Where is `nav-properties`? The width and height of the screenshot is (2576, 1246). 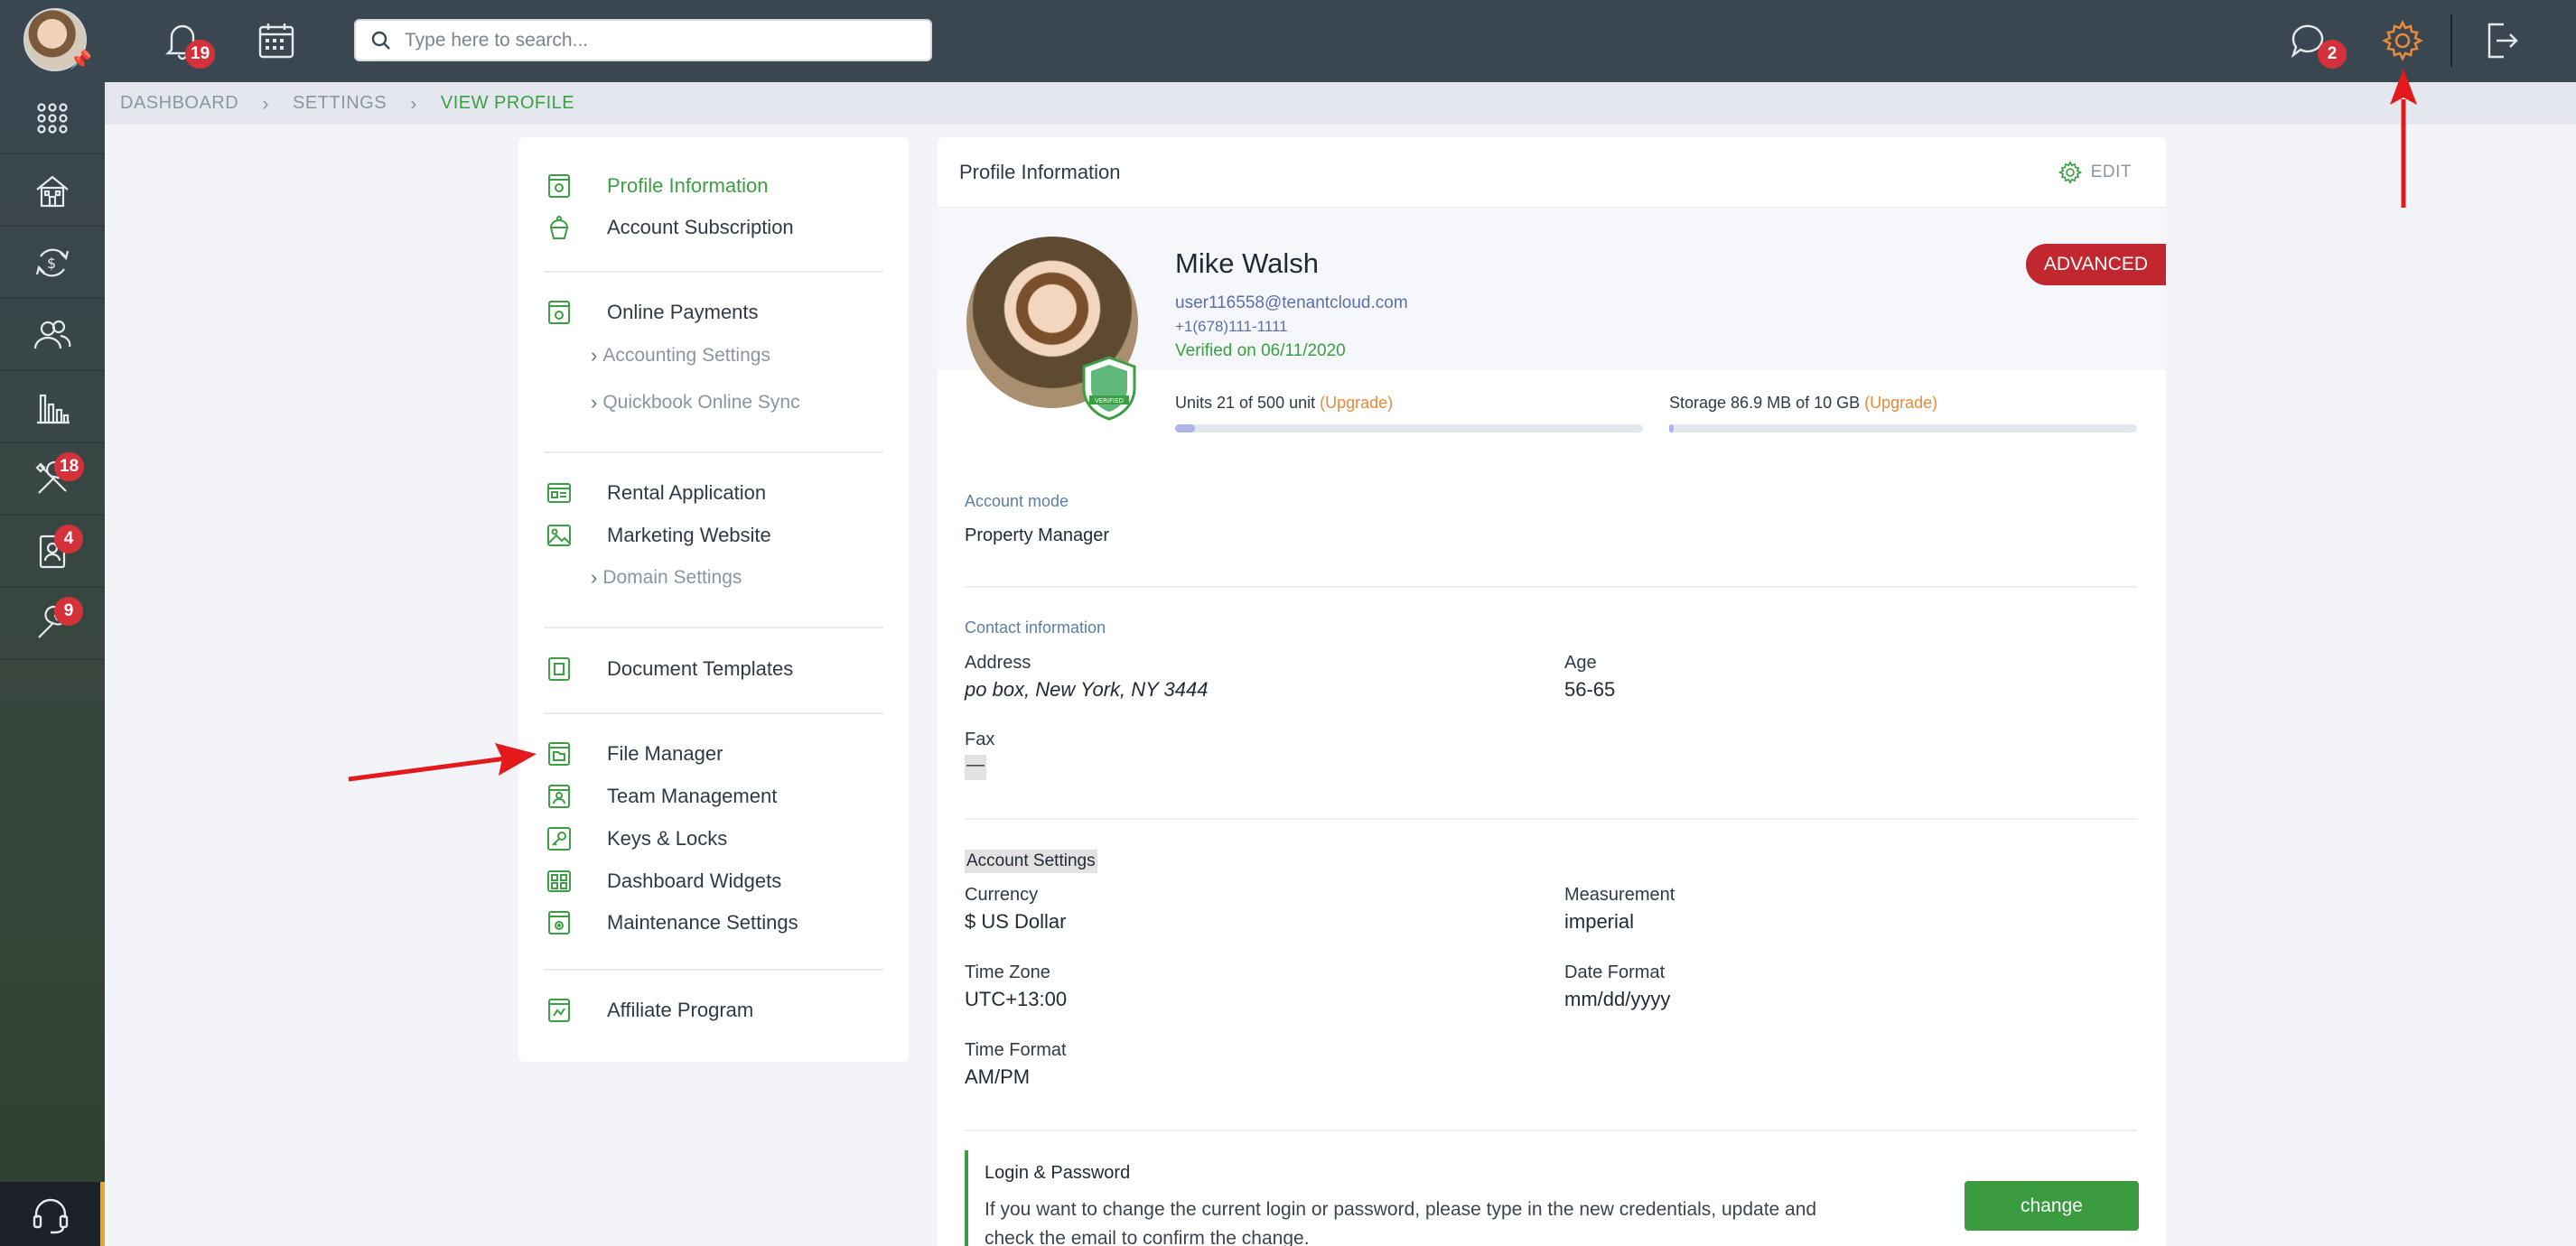
nav-properties is located at coordinates (52, 190).